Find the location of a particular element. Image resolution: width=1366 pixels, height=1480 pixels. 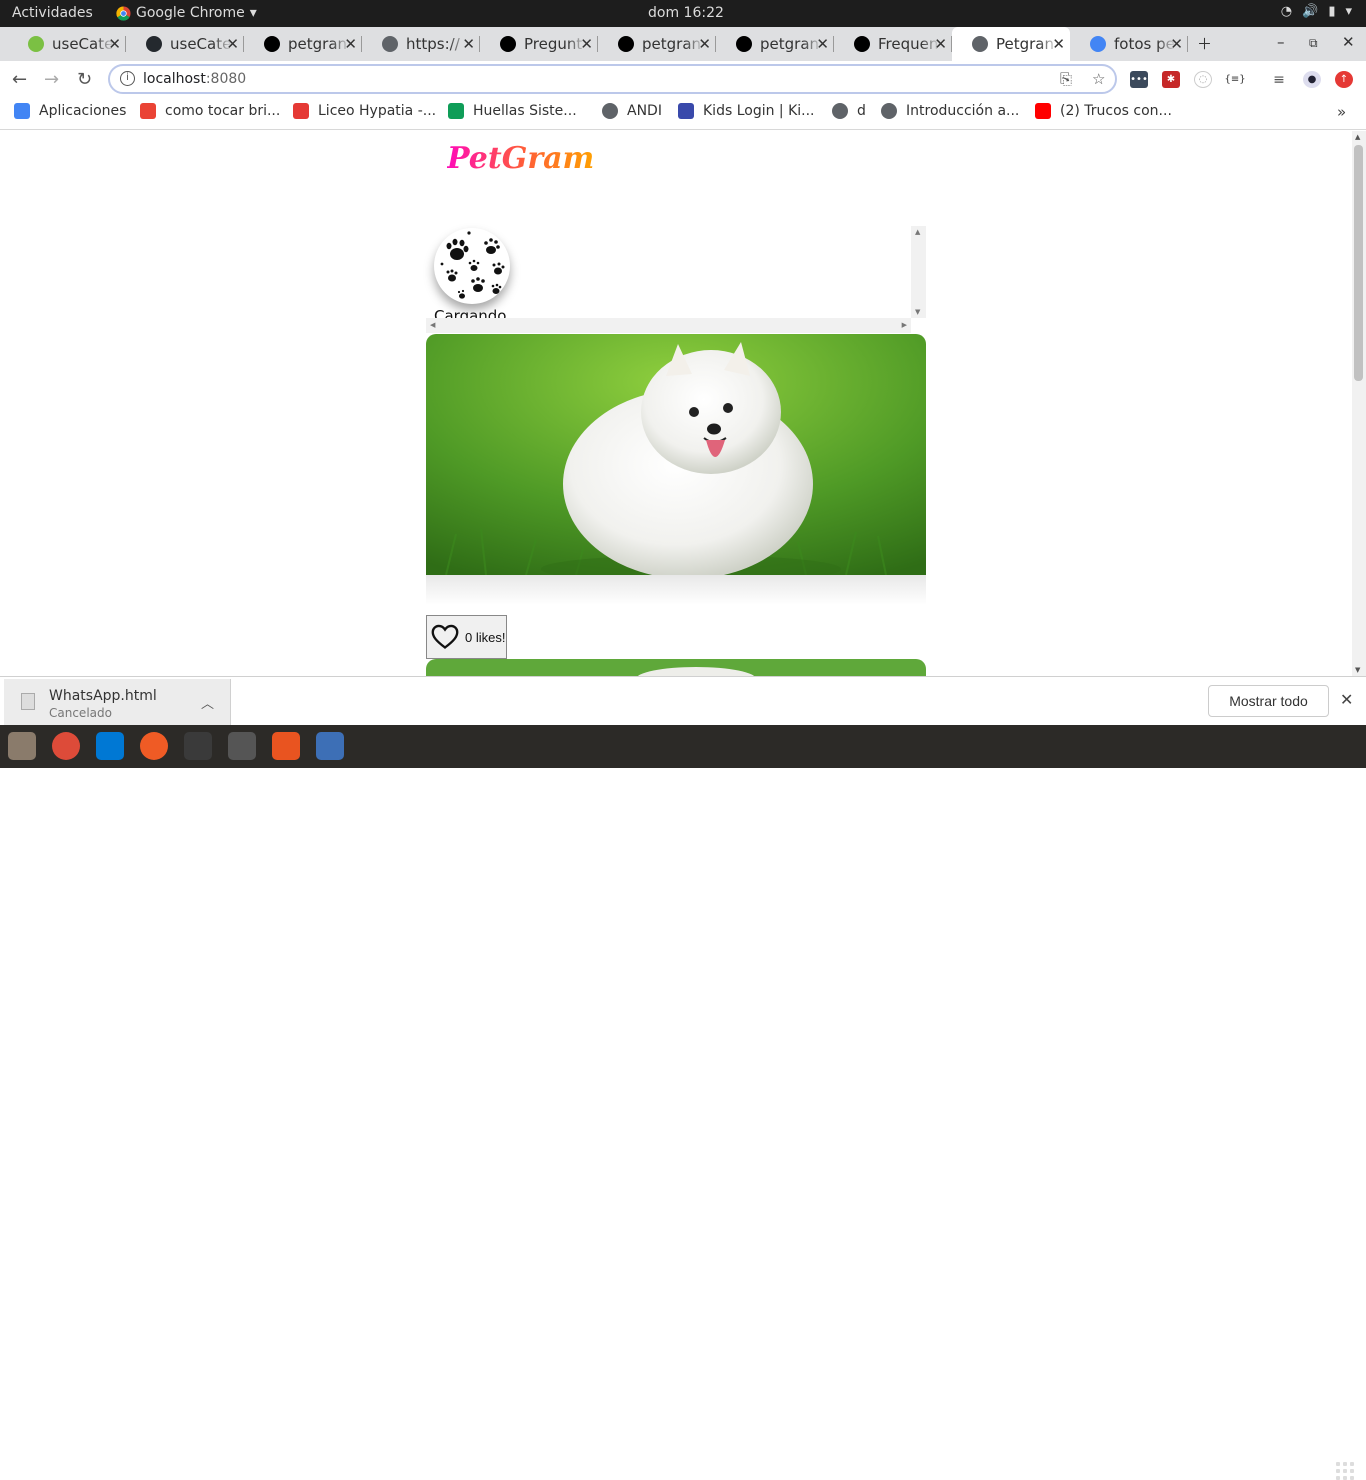

photo-shadow is located at coordinates (676, 590).